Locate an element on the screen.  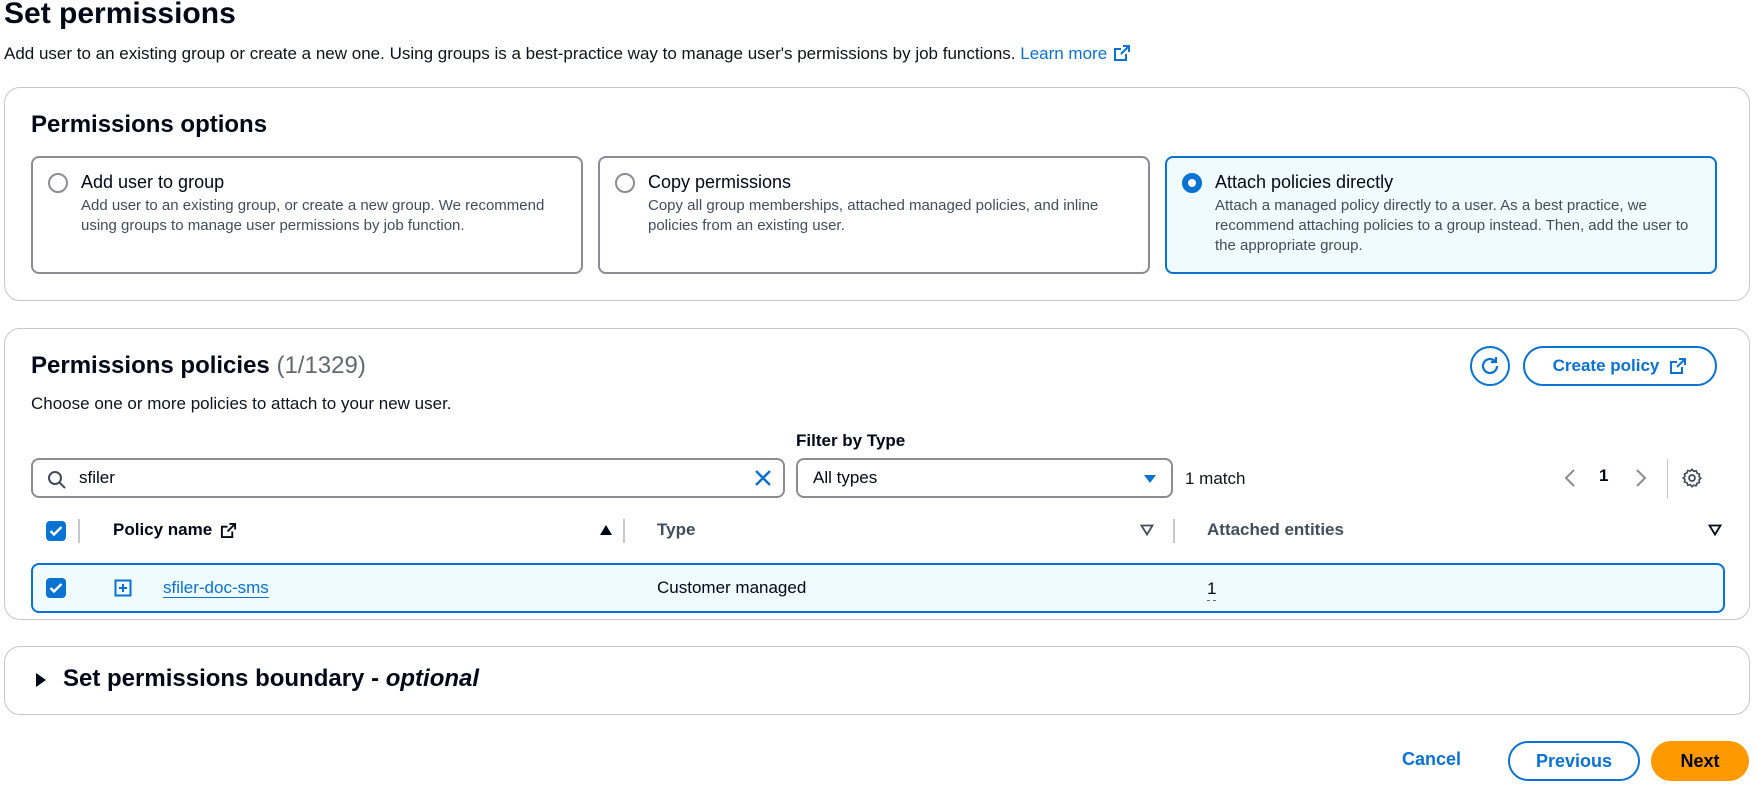
previous-button: Previous is located at coordinates (1574, 761).